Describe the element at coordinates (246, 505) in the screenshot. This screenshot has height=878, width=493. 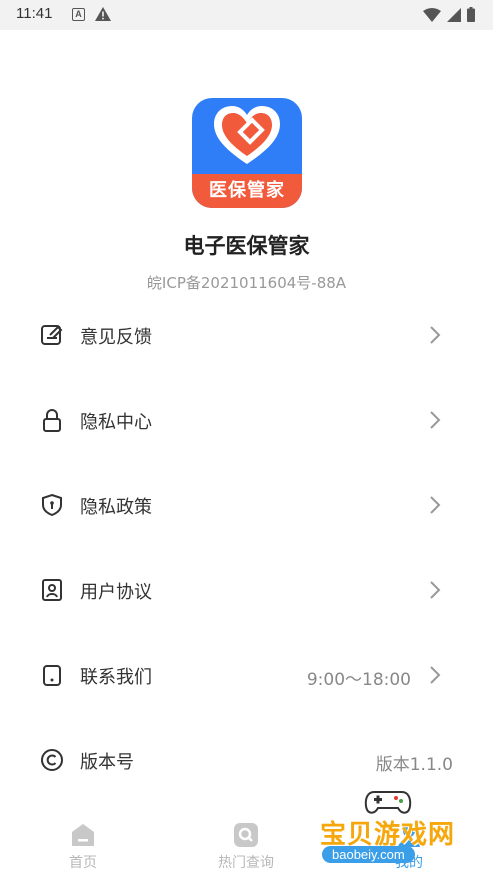
I see `menu-item-privacy-policy: 隐私政策` at that location.